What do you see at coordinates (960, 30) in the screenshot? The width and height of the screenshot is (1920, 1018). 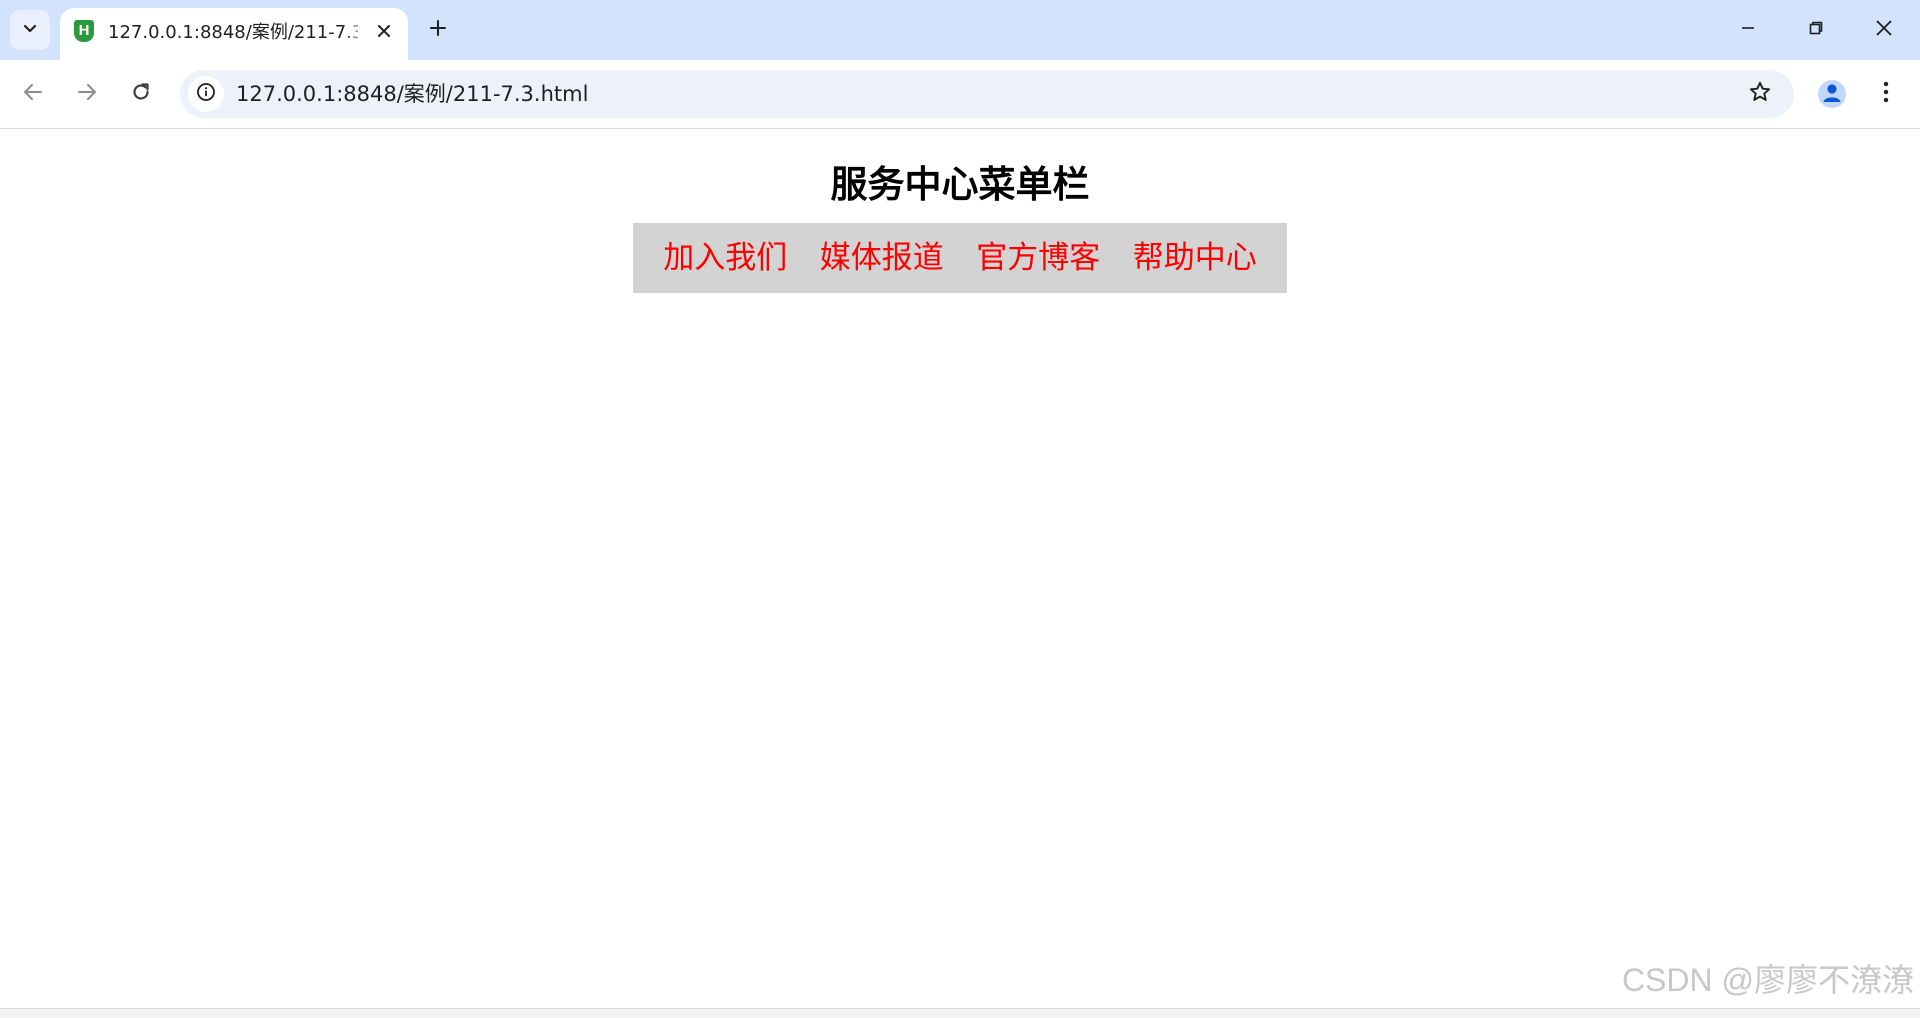 I see `tab-strip: H 127.0.0.1:8848/案例/211-7.3.html` at bounding box center [960, 30].